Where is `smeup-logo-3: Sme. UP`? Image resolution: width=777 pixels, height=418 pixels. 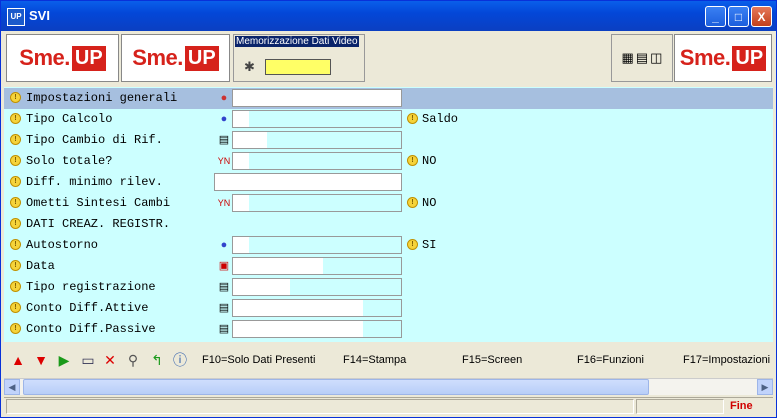
smeup-logo-3: Sme. UP is located at coordinates (723, 58).